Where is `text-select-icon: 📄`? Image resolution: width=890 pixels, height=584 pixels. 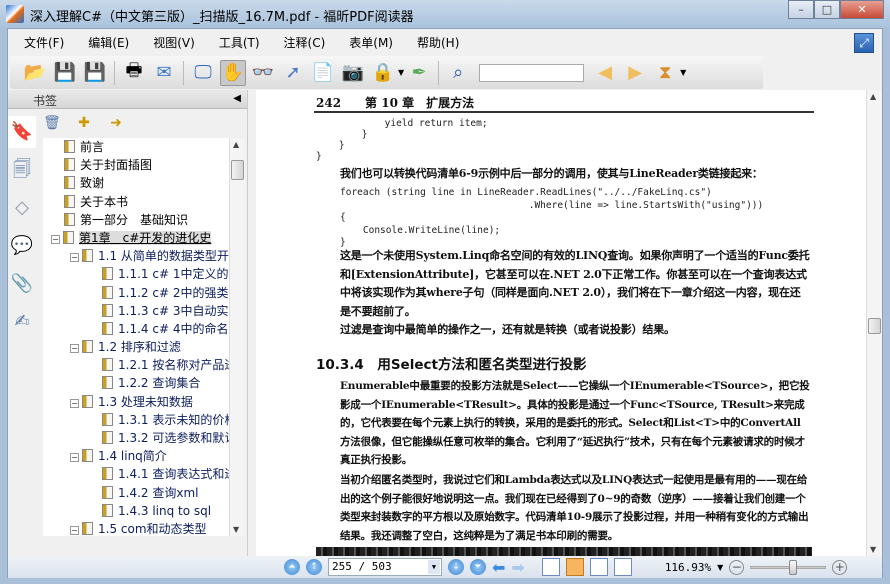
text-select-icon: 📄 is located at coordinates (323, 73).